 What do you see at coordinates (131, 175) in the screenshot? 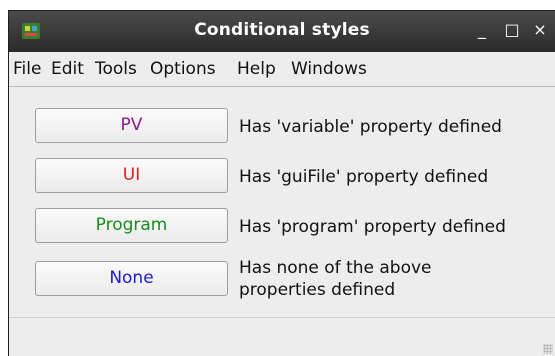
I see `ui-button: UI` at bounding box center [131, 175].